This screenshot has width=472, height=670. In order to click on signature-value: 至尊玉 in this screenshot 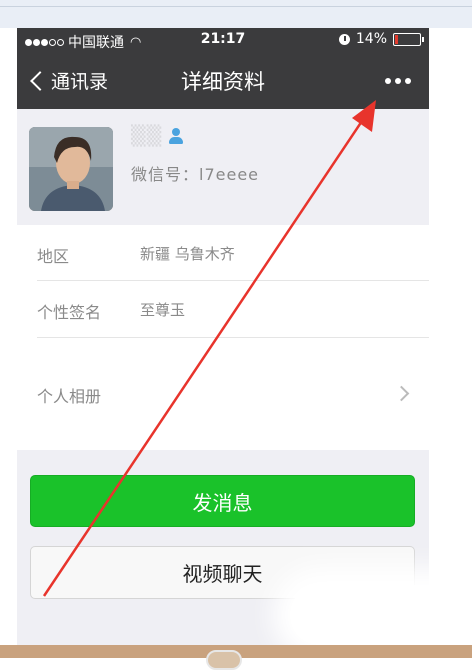, I will do `click(163, 310)`.